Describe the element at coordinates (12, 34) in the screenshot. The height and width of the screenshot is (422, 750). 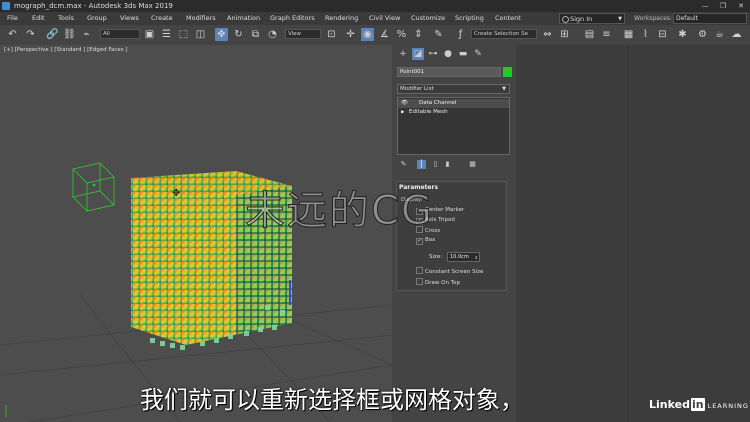
I see `undo-icon: ↶` at that location.